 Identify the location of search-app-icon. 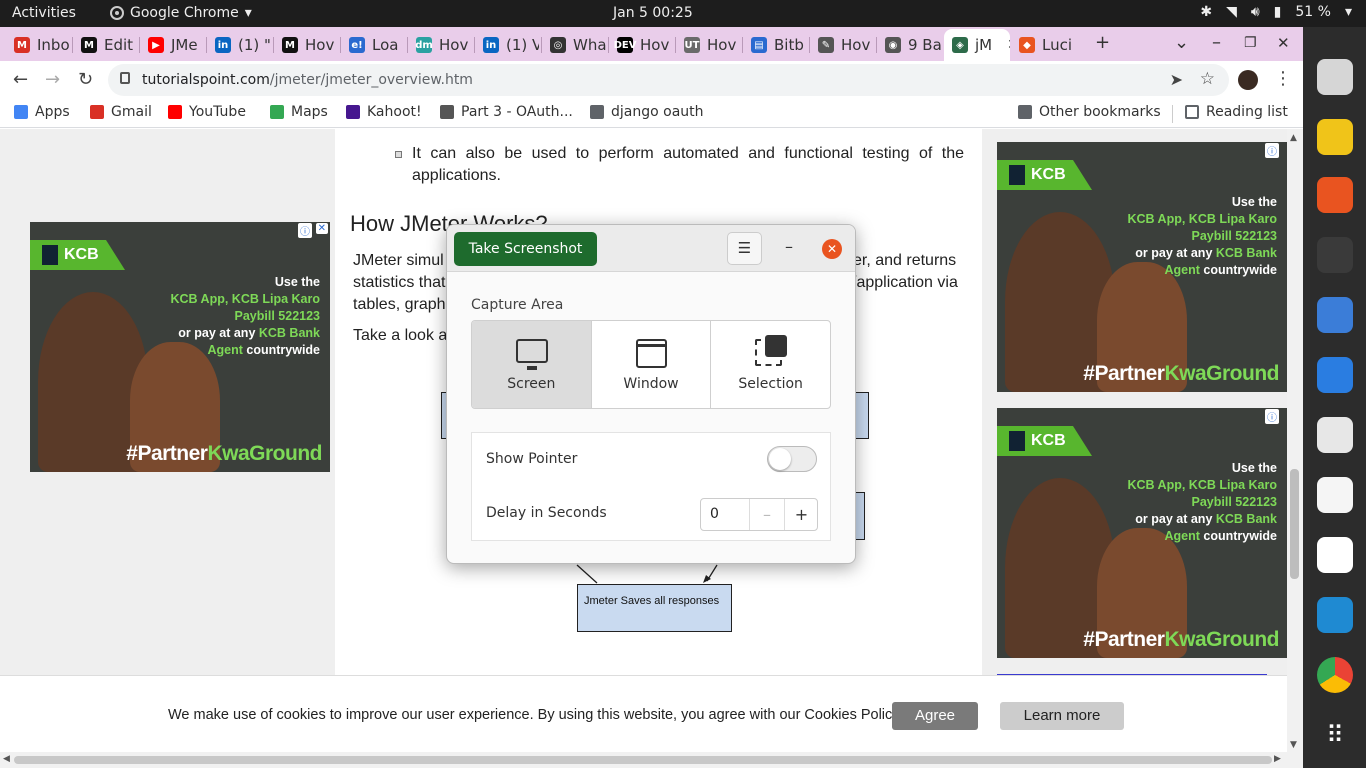
(1335, 77).